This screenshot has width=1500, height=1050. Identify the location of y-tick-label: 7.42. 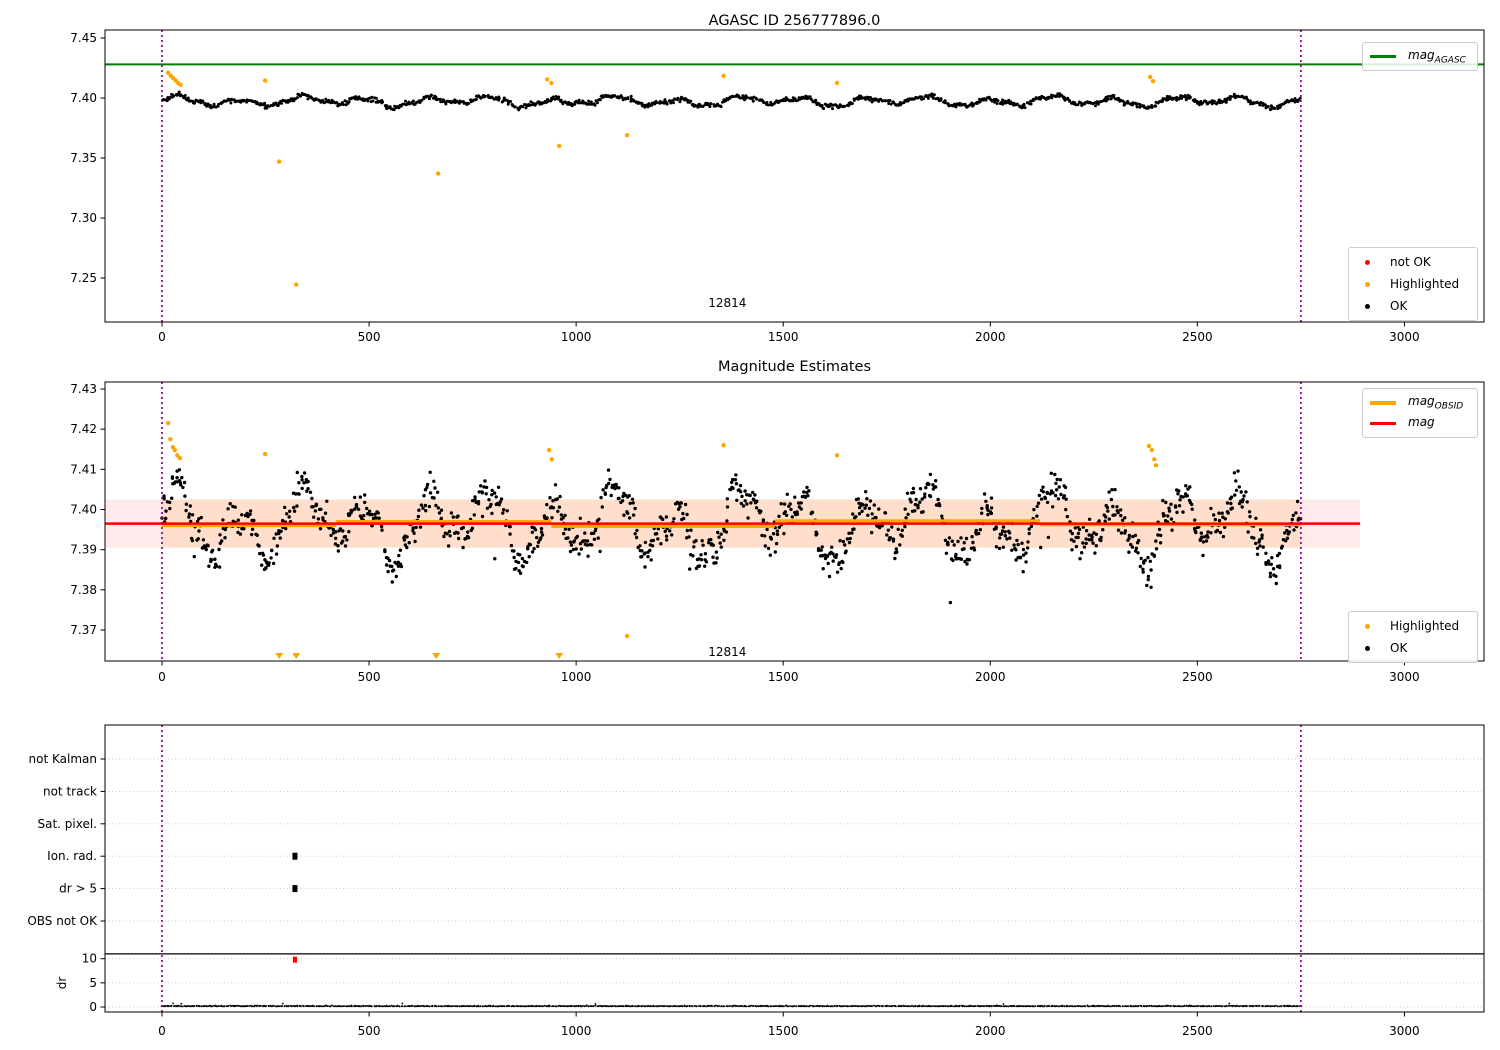
(83, 429).